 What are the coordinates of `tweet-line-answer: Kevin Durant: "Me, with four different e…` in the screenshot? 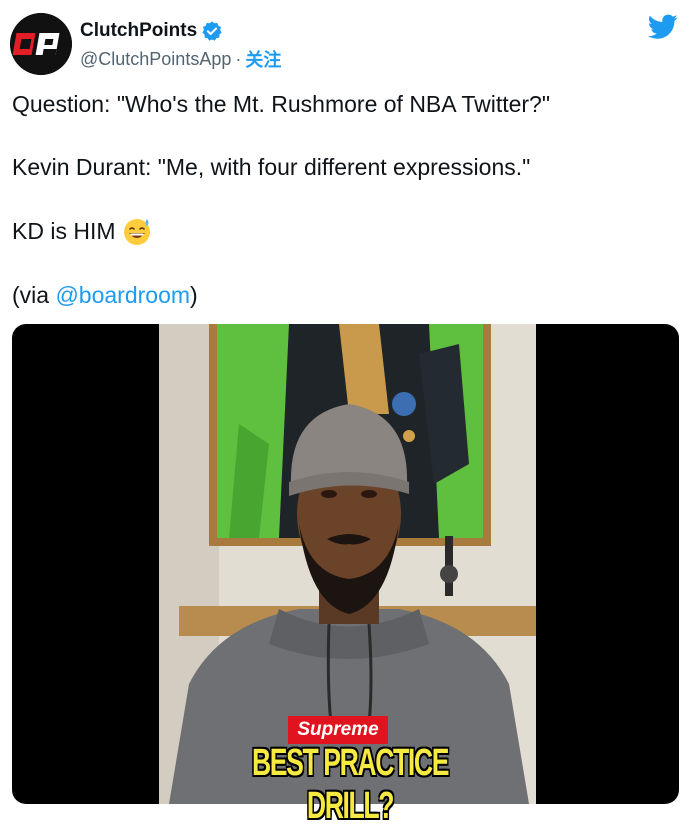 It's located at (271, 167).